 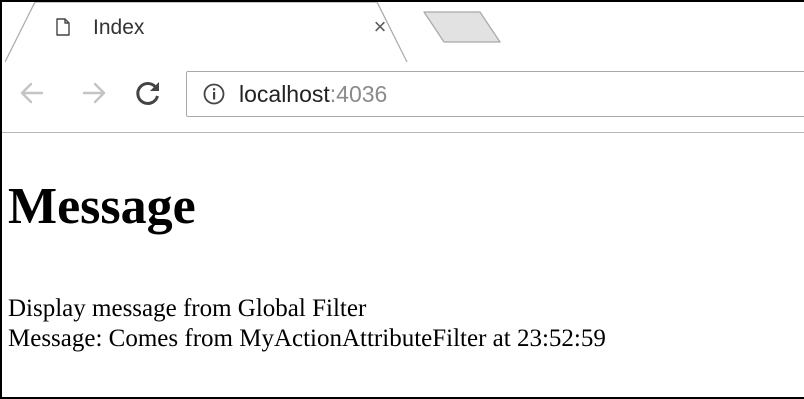 What do you see at coordinates (63, 27) in the screenshot?
I see `document-icon` at bounding box center [63, 27].